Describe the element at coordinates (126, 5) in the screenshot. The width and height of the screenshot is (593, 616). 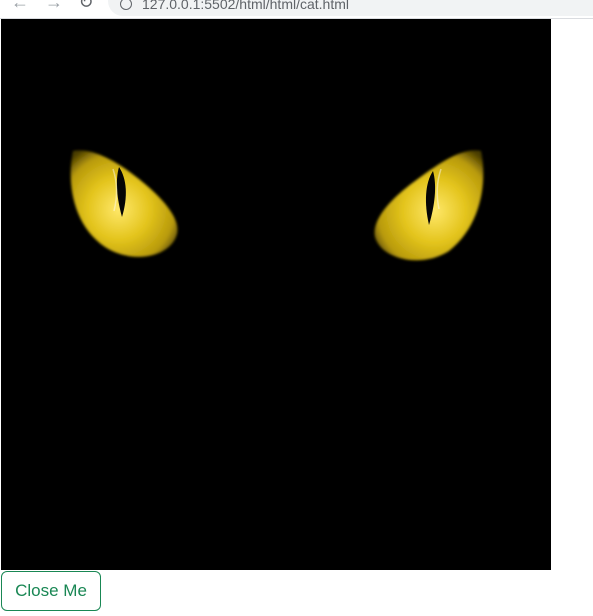
I see `site-info-icon` at that location.